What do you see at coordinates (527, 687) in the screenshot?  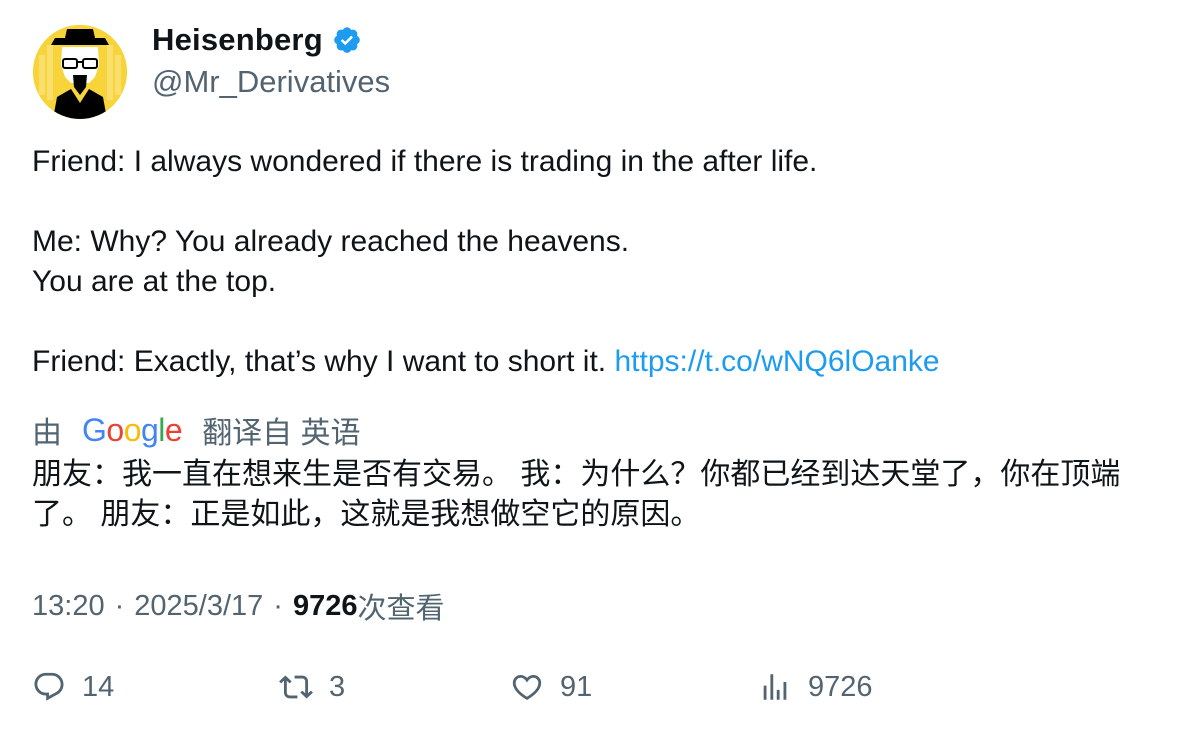 I see `heart-icon` at bounding box center [527, 687].